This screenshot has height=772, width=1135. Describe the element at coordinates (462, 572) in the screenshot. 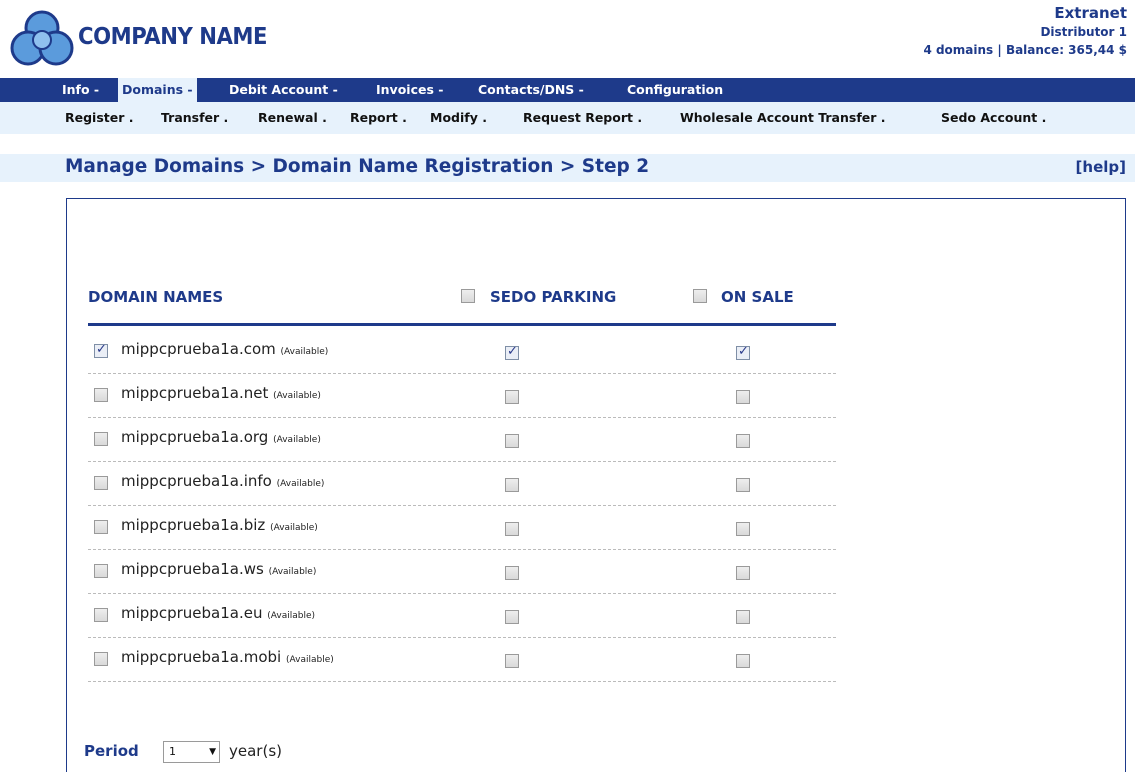

I see `table-row: mippcprueba1a.ws (Available)` at that location.